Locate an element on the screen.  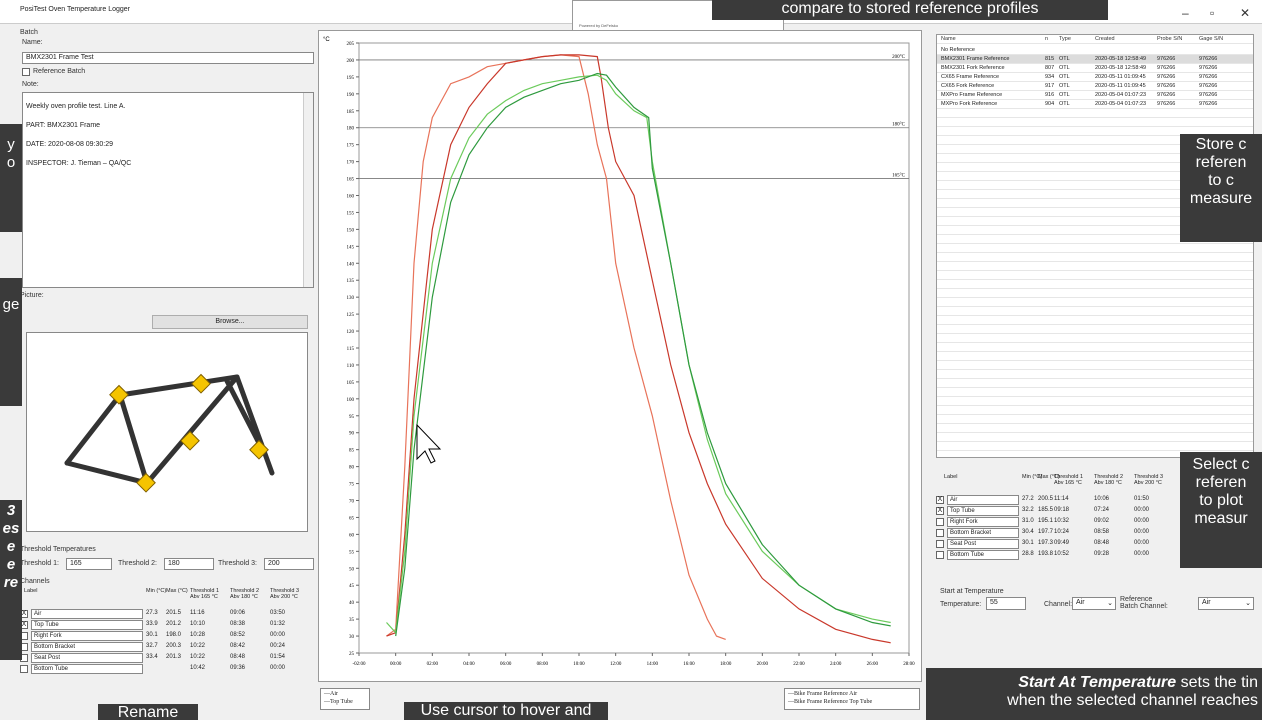
channels-row-checkbox is located at coordinates (24, 669).